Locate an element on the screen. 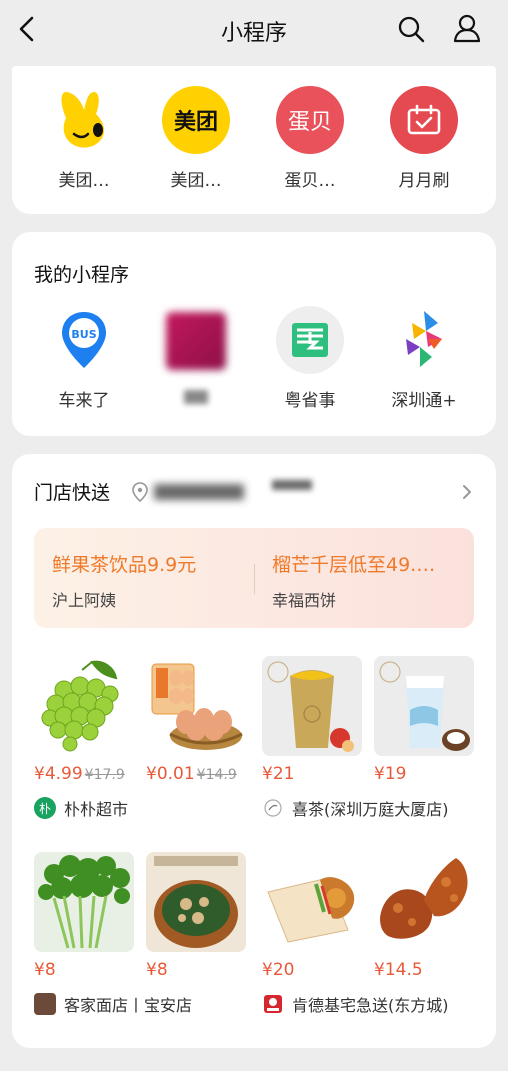 This screenshot has height=1071, width=508. price-current: ¥14.5 is located at coordinates (398, 970).